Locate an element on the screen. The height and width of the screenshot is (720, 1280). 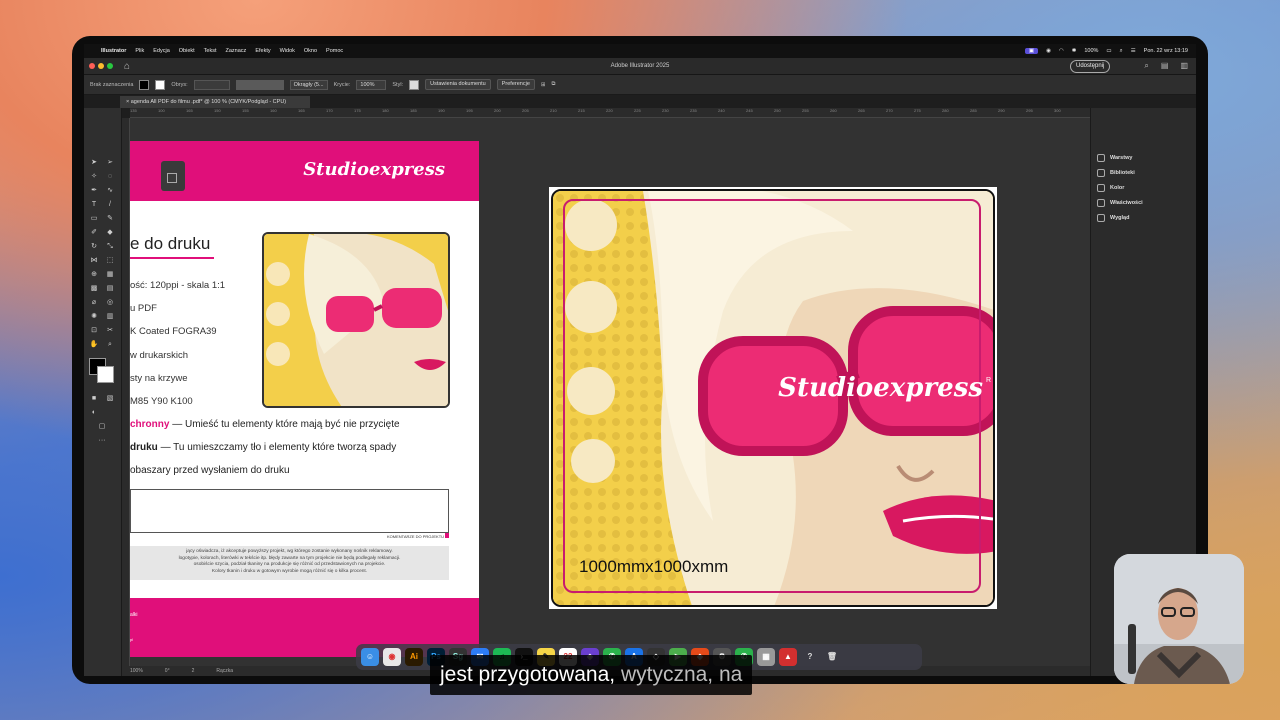
color-mode-icon: ■ is located at coordinates (94, 399).